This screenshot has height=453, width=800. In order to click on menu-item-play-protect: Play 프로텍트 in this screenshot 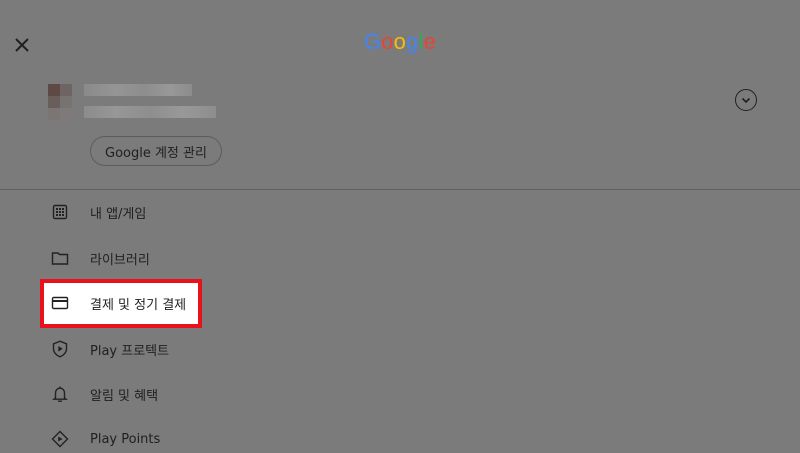, I will do `click(108, 349)`.